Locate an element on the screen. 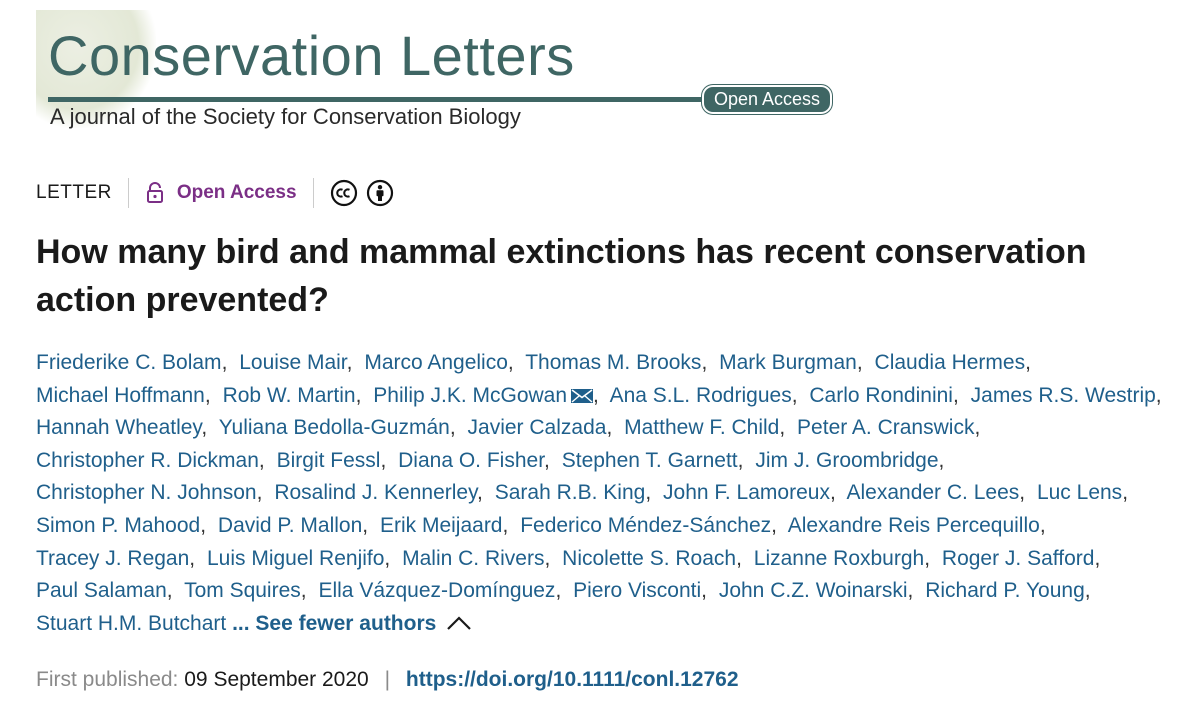  author-link: Roger J. Safford is located at coordinates (1018, 558).